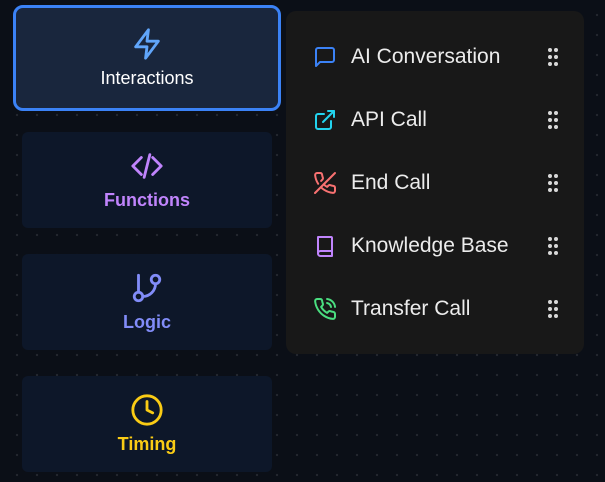  What do you see at coordinates (147, 166) in the screenshot?
I see `code-icon` at bounding box center [147, 166].